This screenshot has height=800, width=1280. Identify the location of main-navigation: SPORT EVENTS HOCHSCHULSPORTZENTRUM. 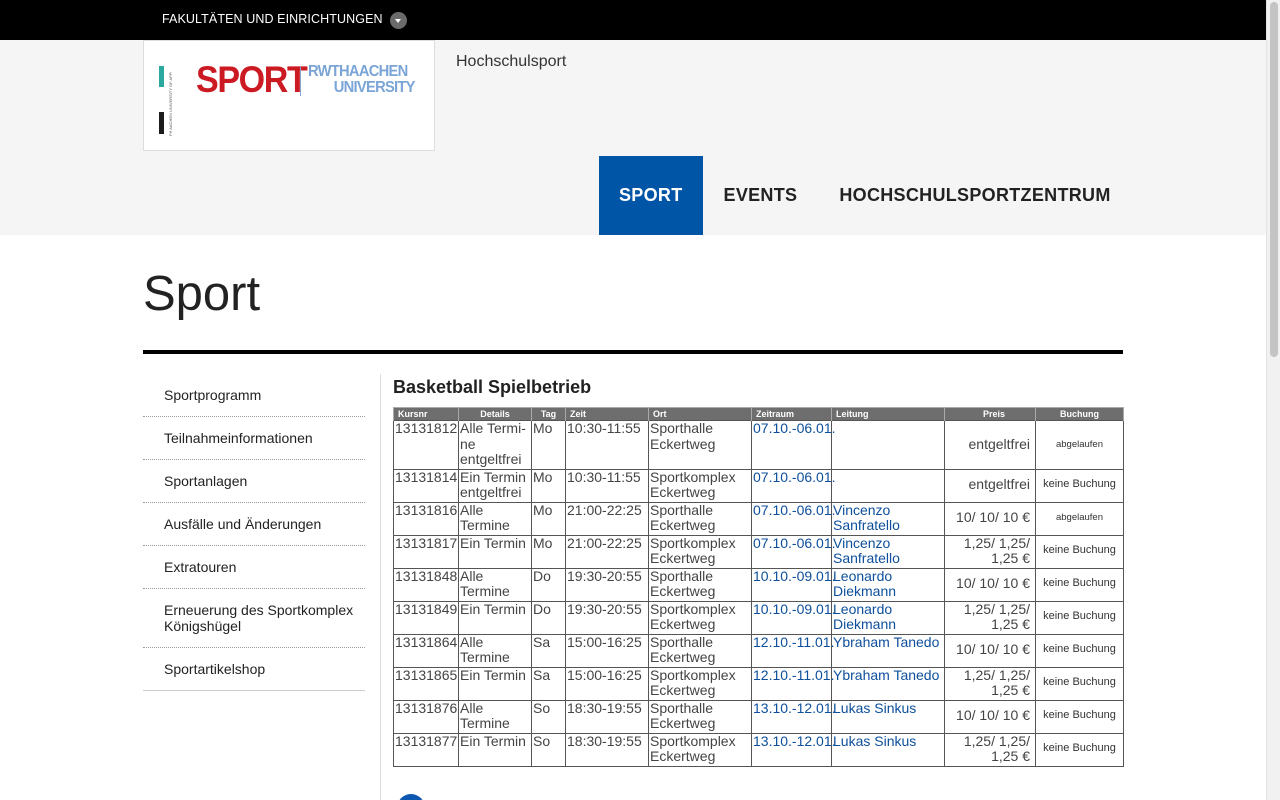
(865, 195).